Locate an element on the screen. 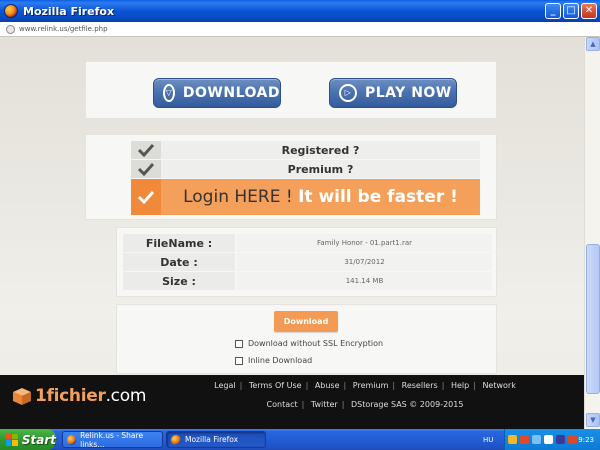 Image resolution: width=600 pixels, height=450 pixels. page-icon is located at coordinates (10, 29).